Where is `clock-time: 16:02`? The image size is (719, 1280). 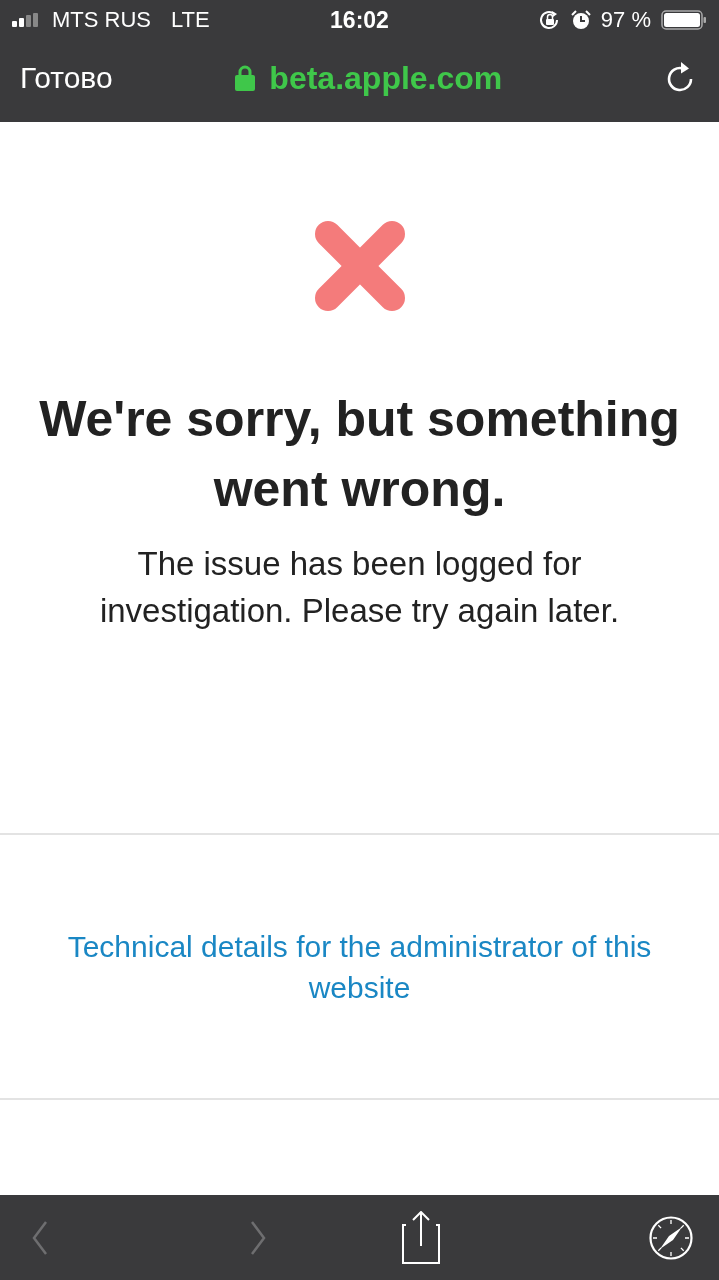
clock-time: 16:02 is located at coordinates (359, 20).